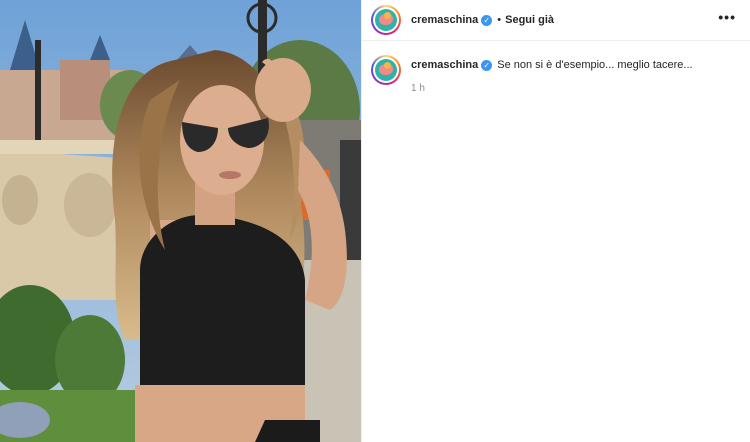  What do you see at coordinates (556, 20) in the screenshot?
I see `post-header: cremaschina ✓ • Segui già` at bounding box center [556, 20].